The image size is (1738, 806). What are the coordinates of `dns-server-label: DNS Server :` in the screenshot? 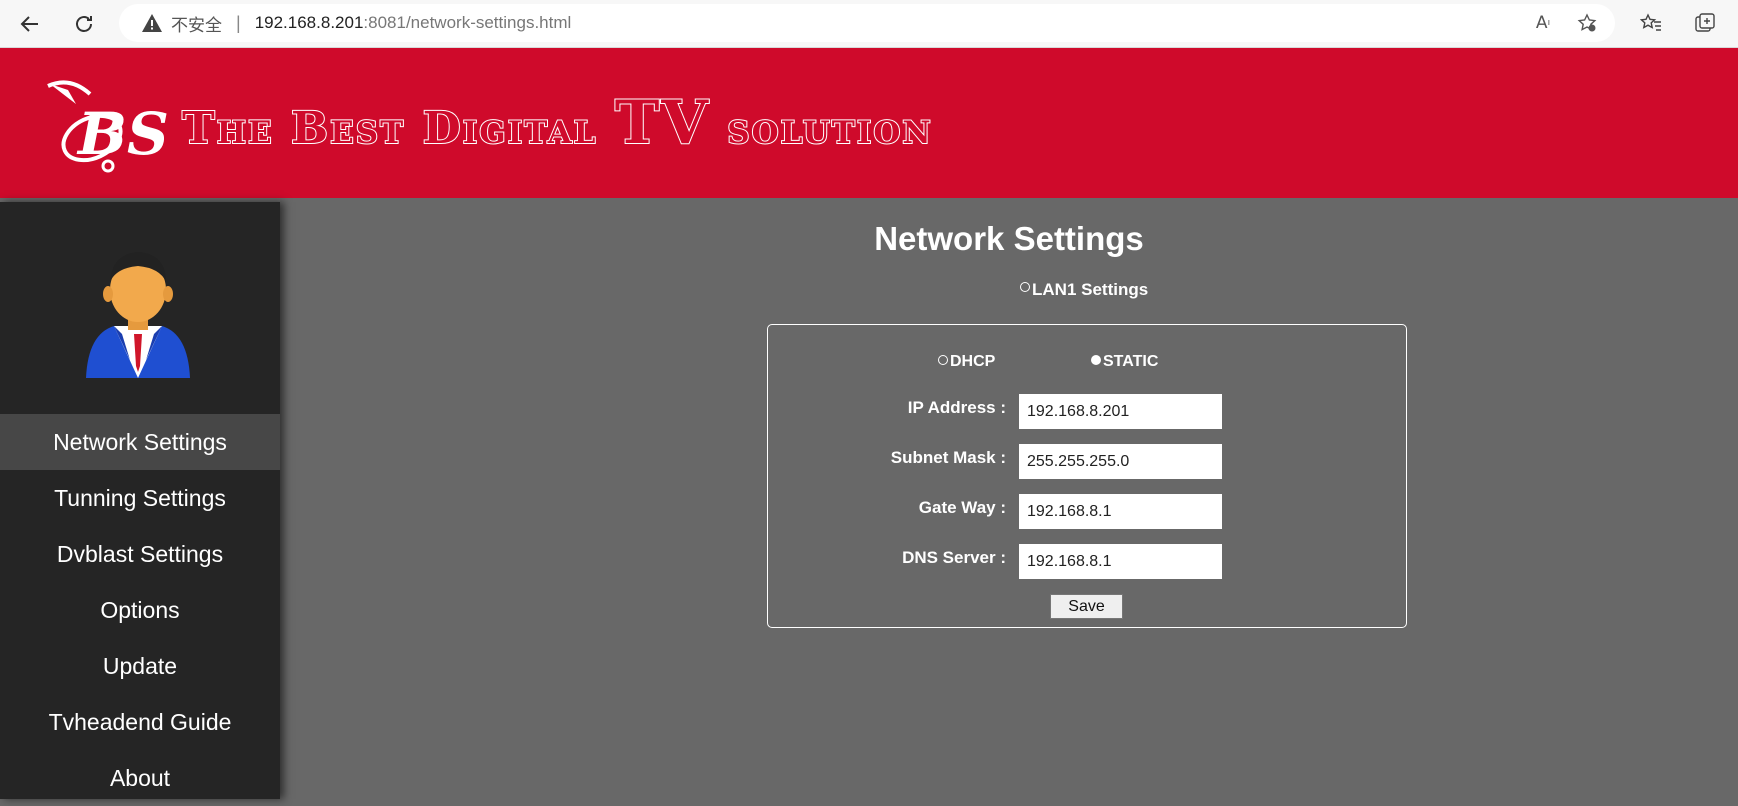 It's located at (954, 557).